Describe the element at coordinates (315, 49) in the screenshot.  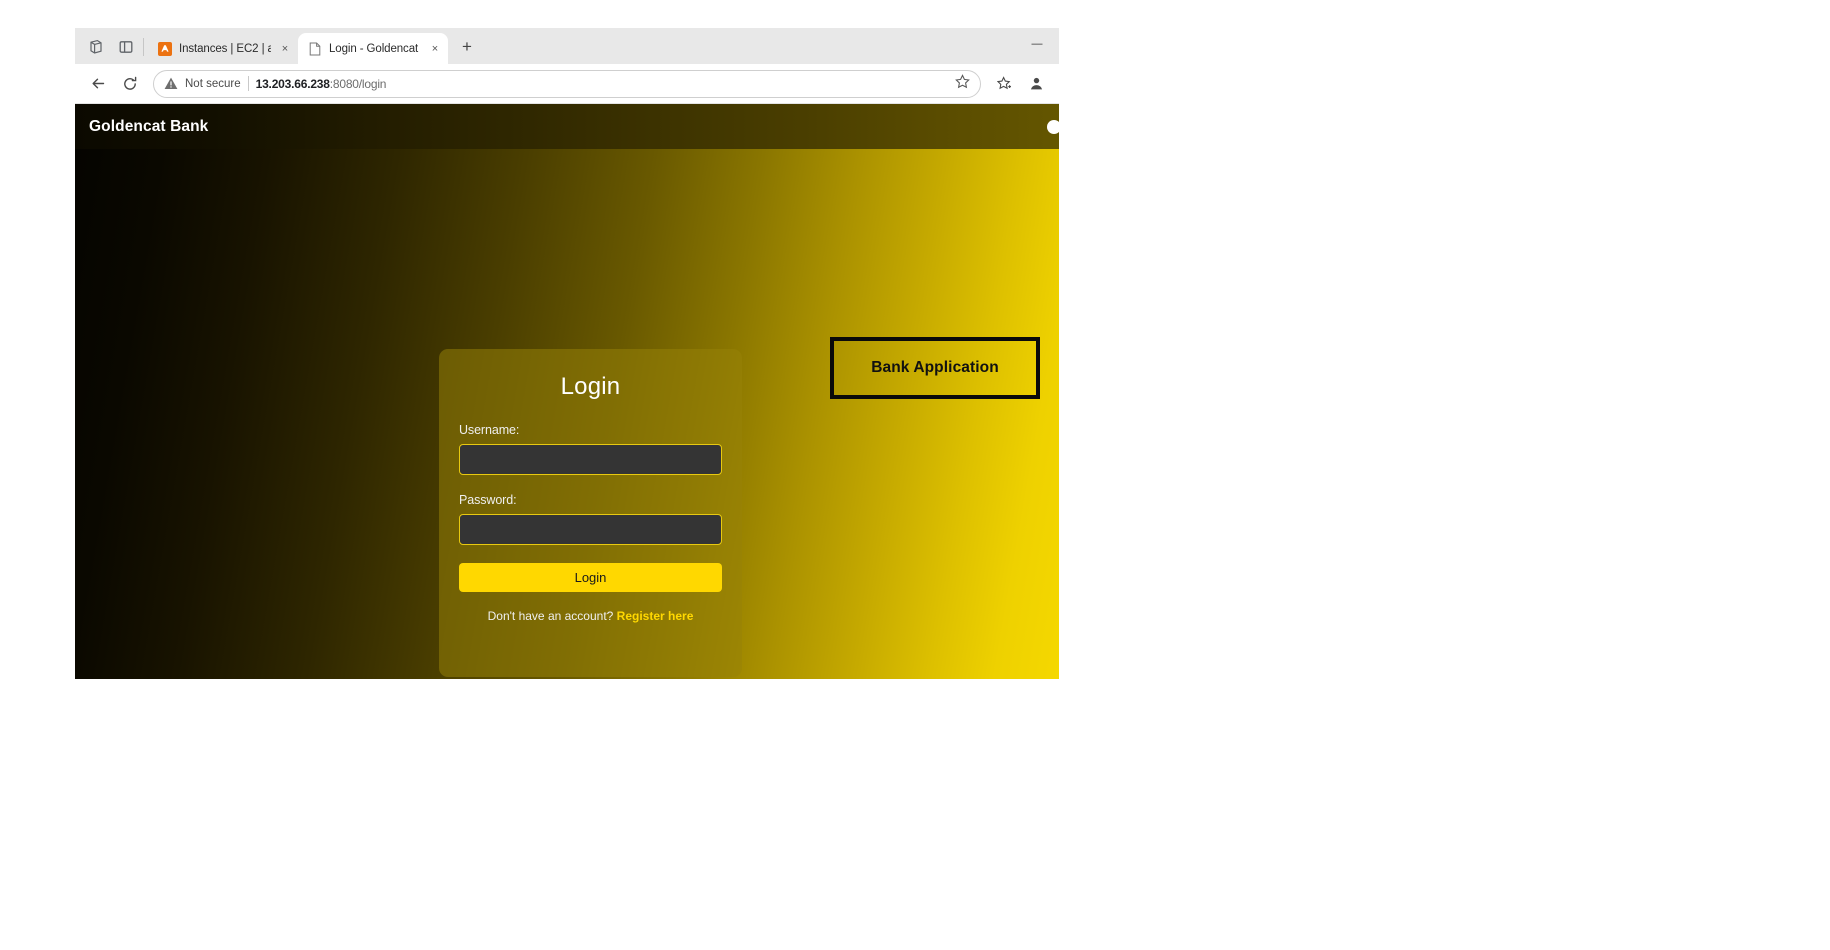
I see `page-icon` at that location.